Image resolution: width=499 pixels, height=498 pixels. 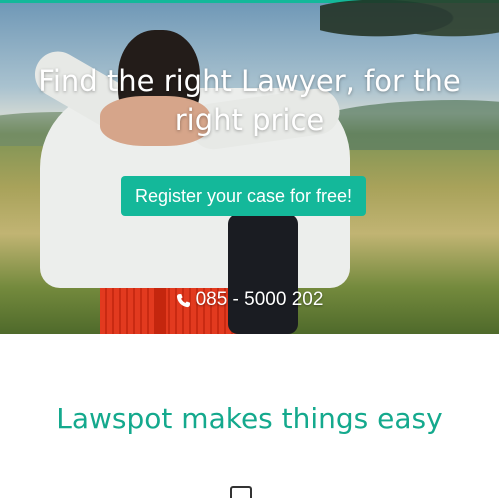 I want to click on phone-link: 085 - 5000 202, so click(x=249, y=300).